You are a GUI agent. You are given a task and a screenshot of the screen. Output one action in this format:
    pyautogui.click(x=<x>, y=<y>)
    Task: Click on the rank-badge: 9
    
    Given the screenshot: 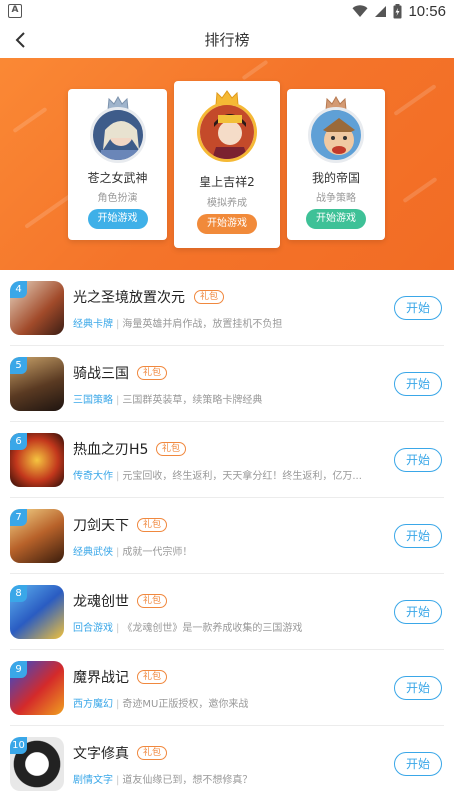 What is the action you would take?
    pyautogui.click(x=18, y=669)
    